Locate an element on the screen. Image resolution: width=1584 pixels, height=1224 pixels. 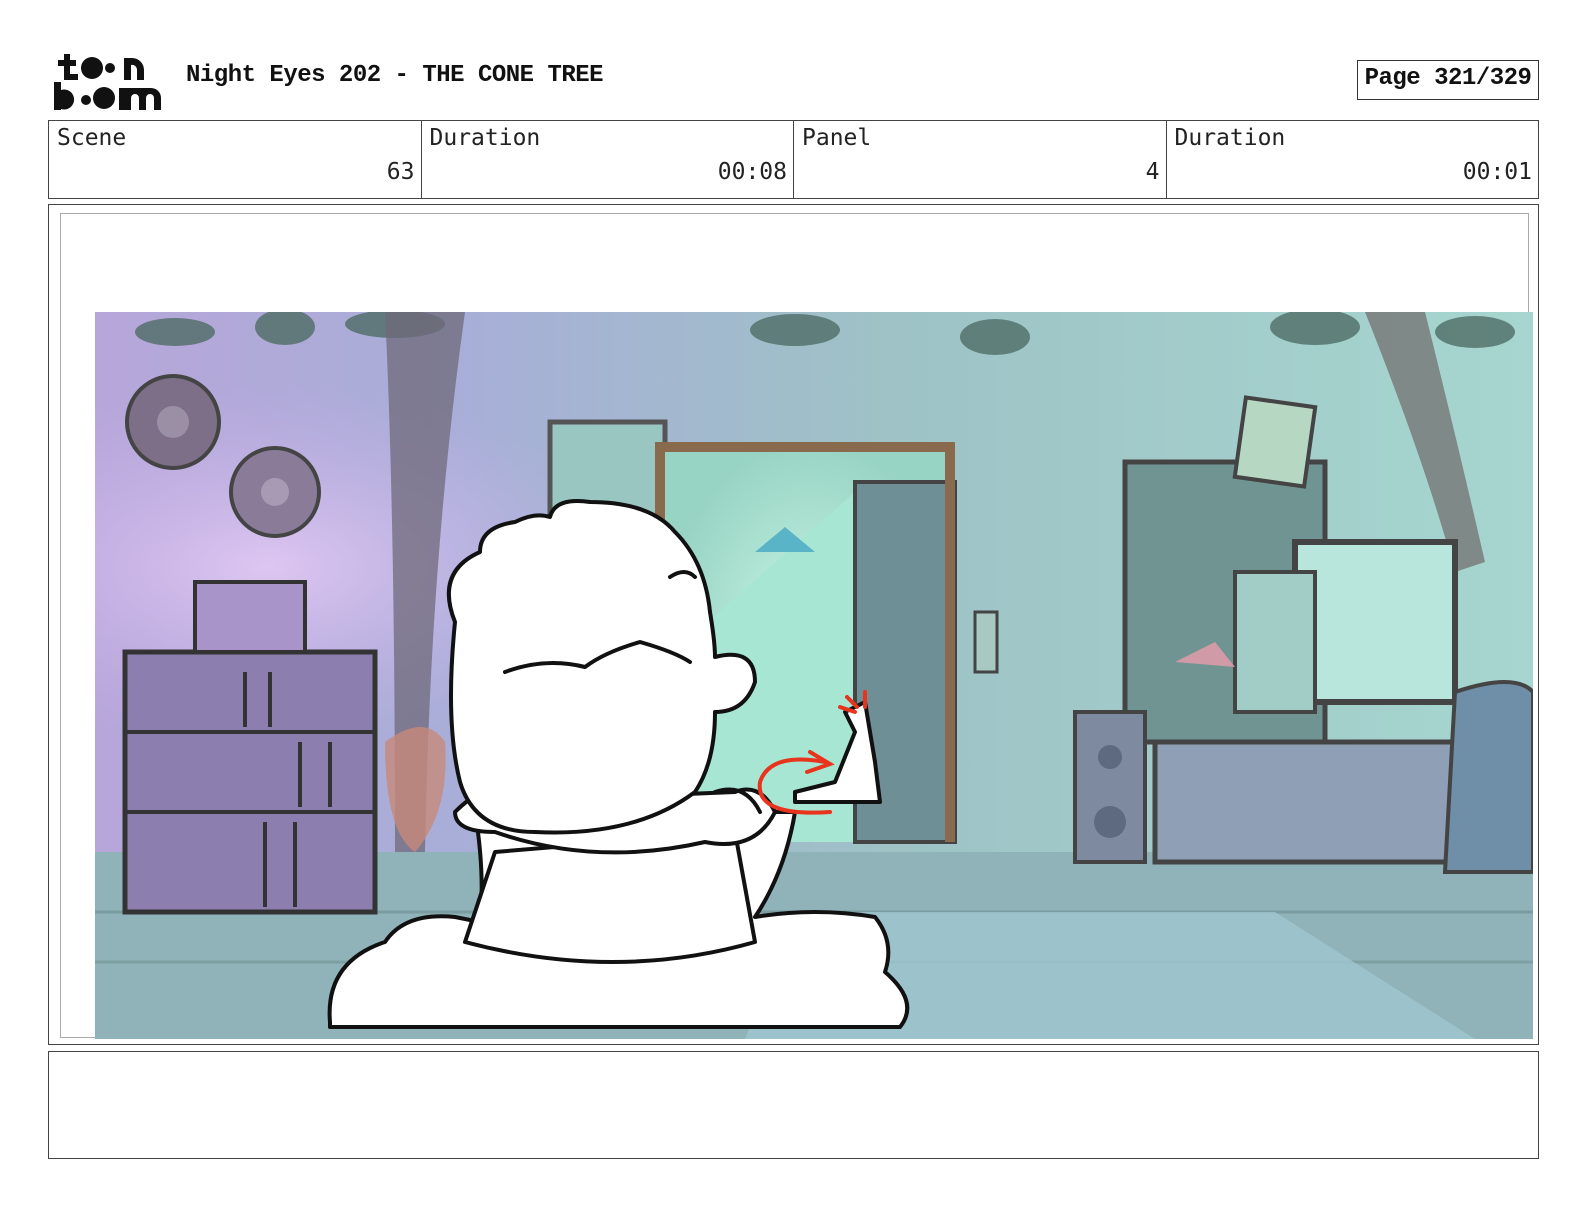
panel-value: 4 is located at coordinates (1152, 172).